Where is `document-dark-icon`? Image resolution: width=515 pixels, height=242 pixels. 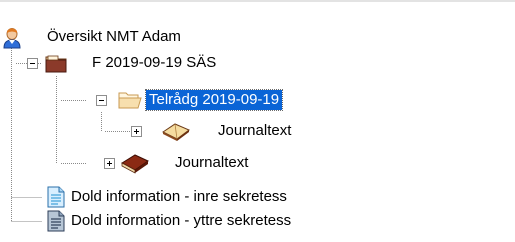 document-dark-icon is located at coordinates (56, 221).